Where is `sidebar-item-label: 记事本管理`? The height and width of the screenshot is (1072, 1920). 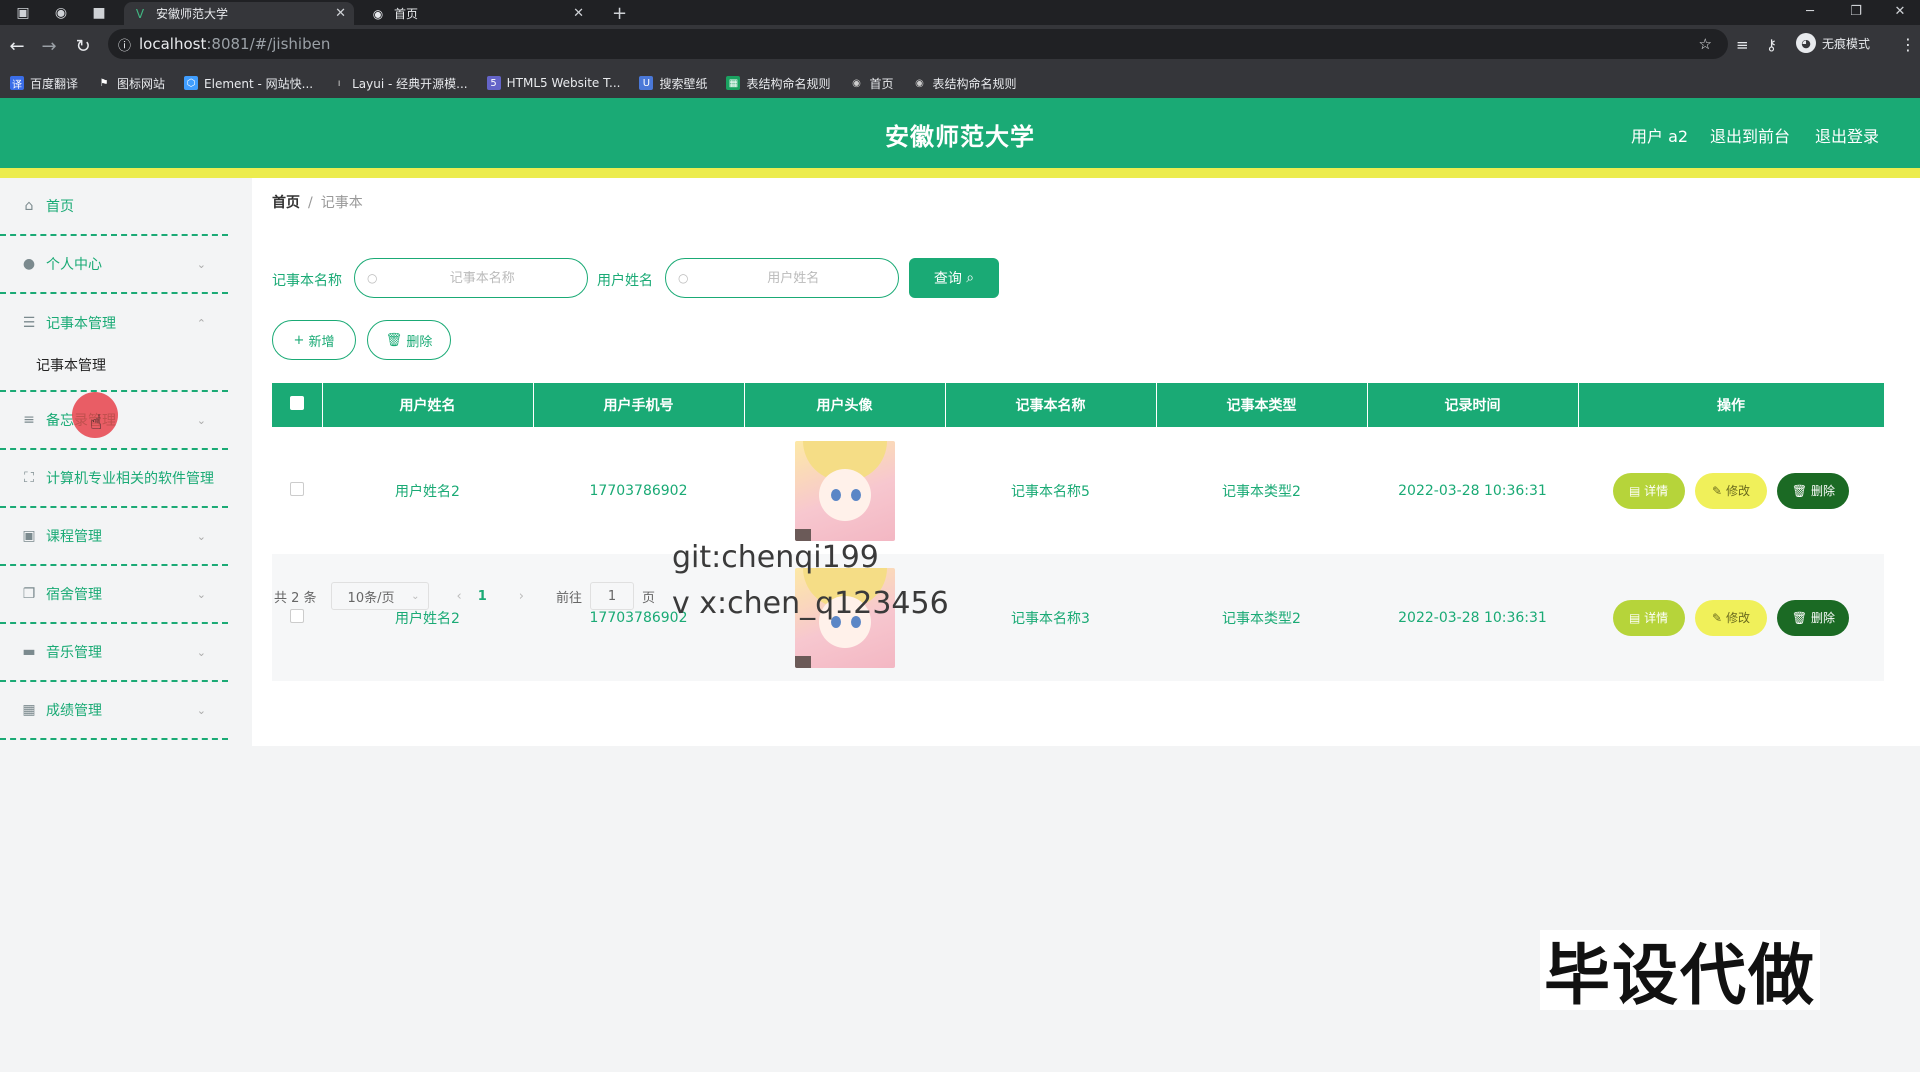 sidebar-item-label: 记事本管理 is located at coordinates (81, 324).